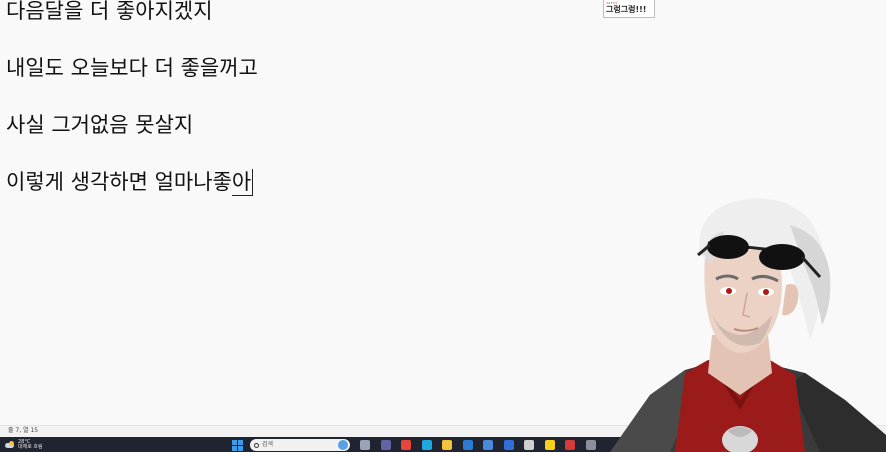 The image size is (886, 452). What do you see at coordinates (508, 445) in the screenshot?
I see `app-blue-icon` at bounding box center [508, 445].